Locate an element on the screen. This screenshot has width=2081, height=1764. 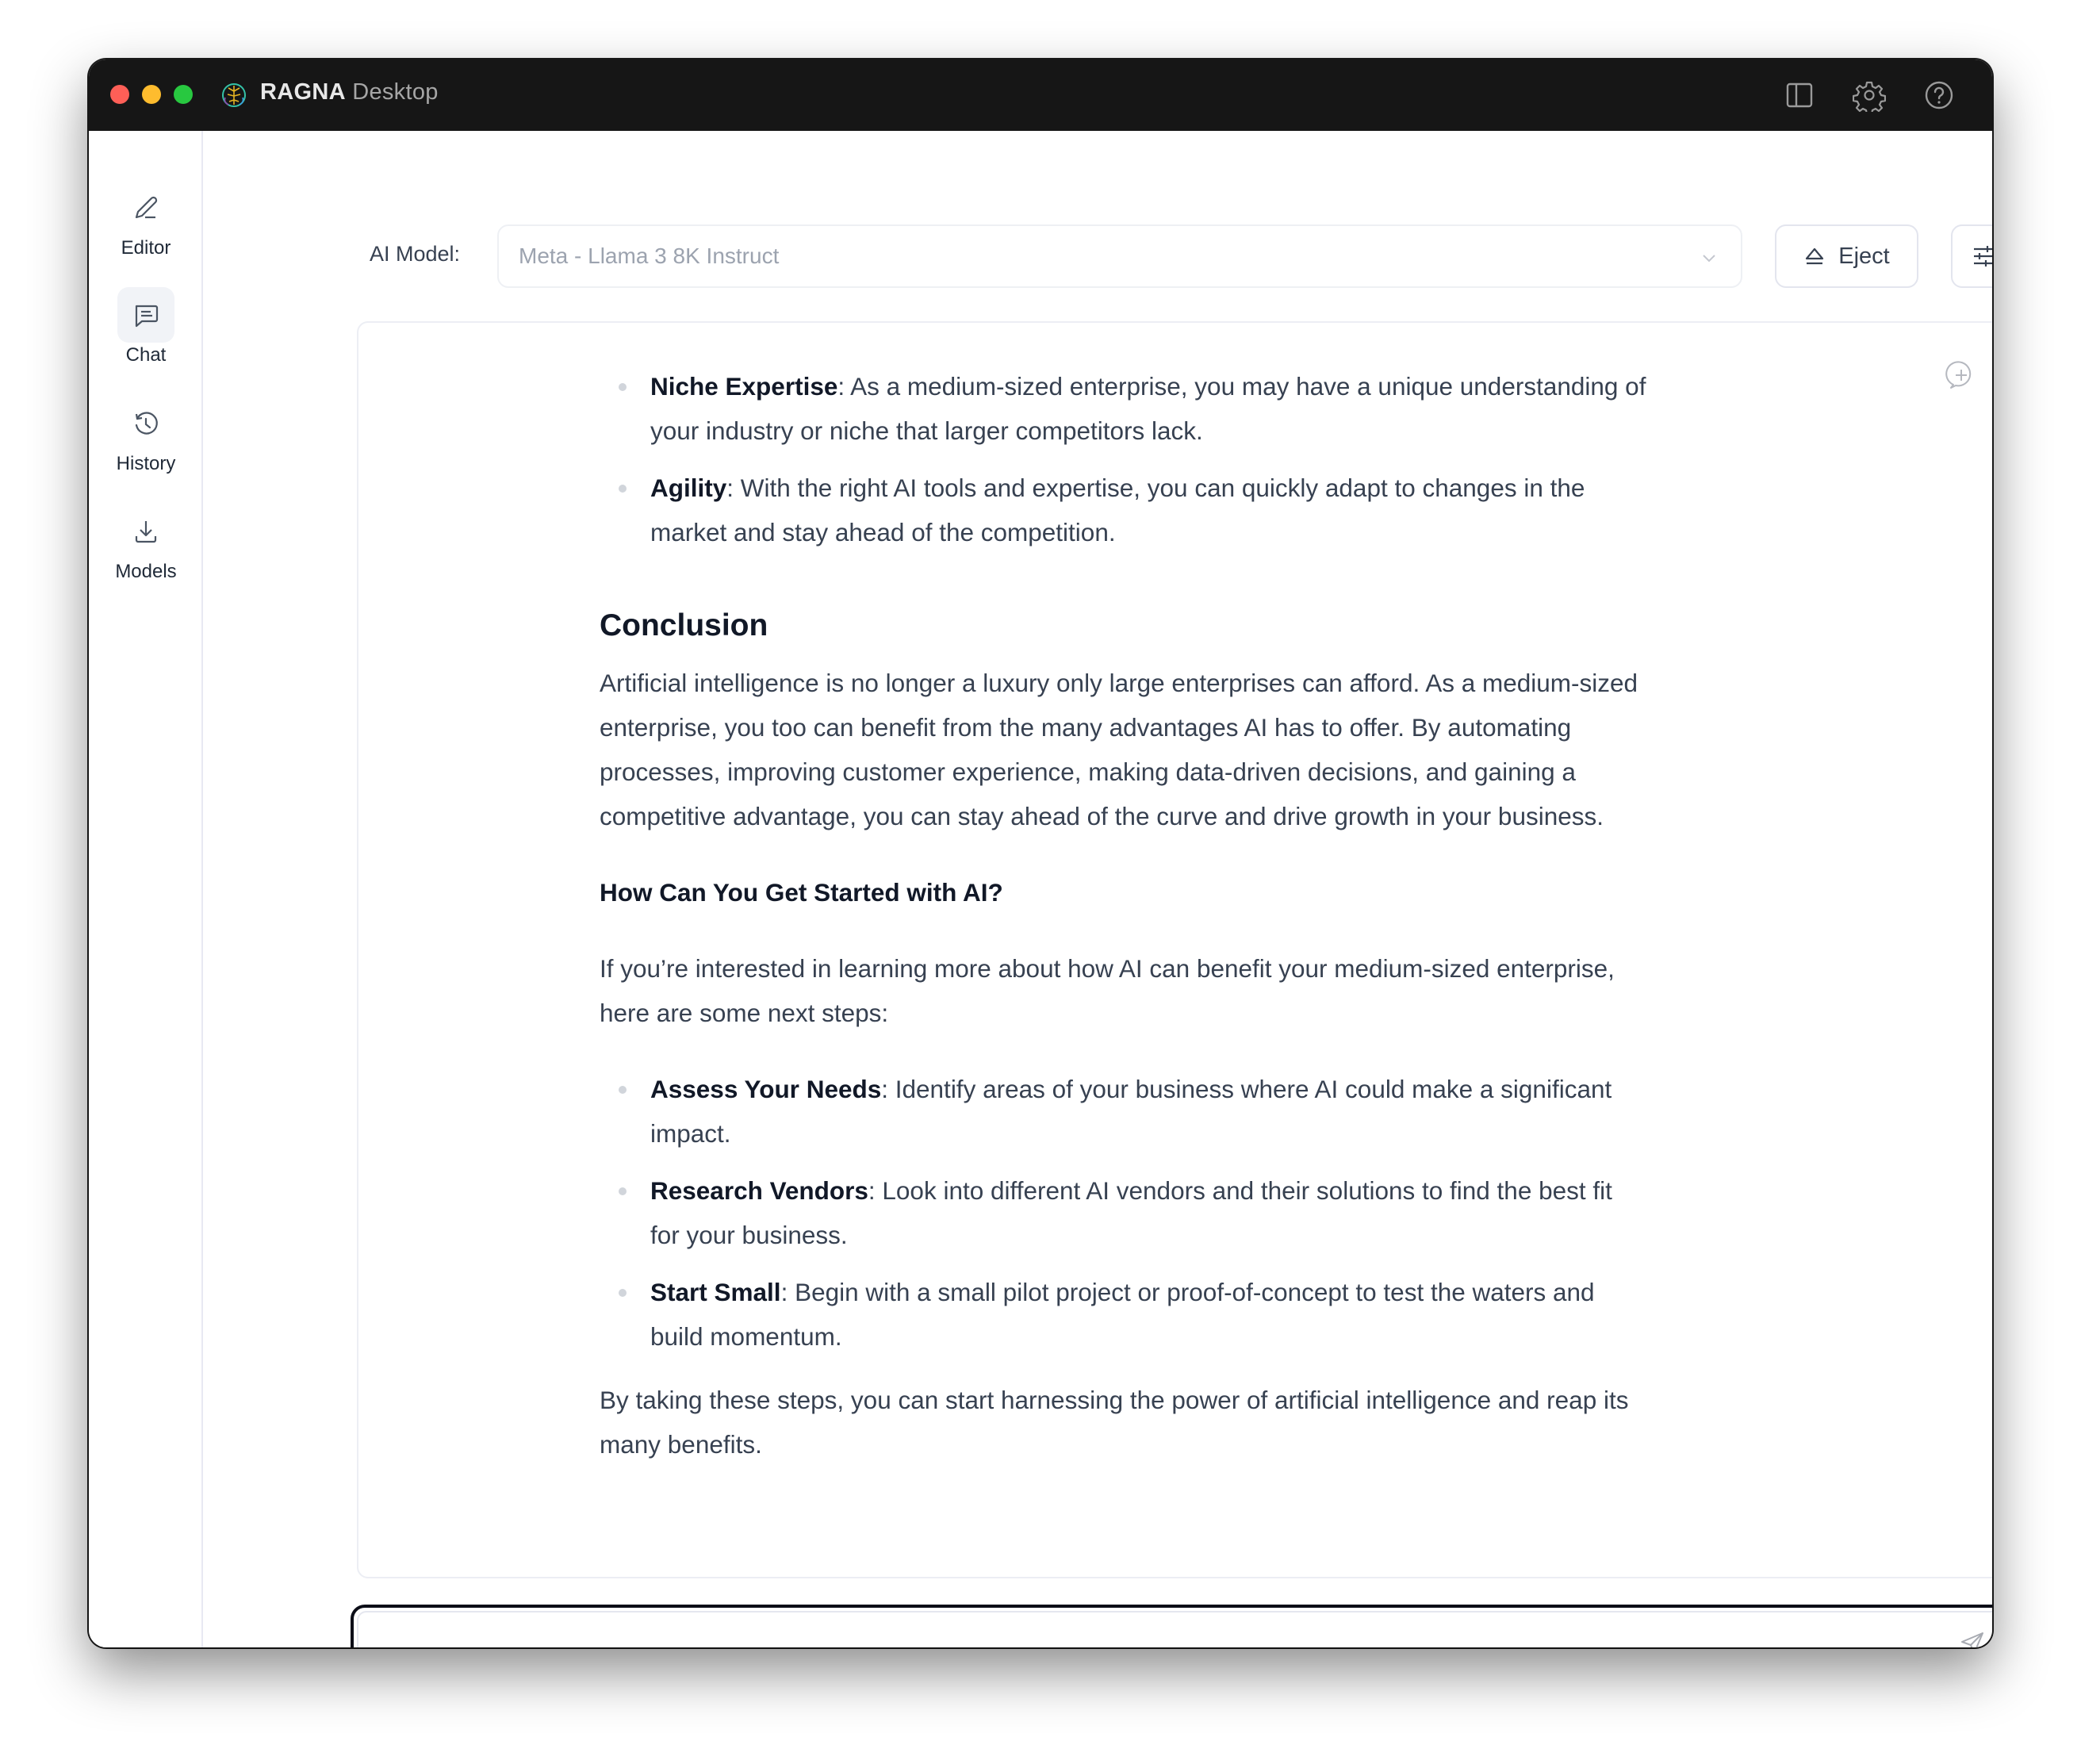
chat-input is located at coordinates (1139, 1631).